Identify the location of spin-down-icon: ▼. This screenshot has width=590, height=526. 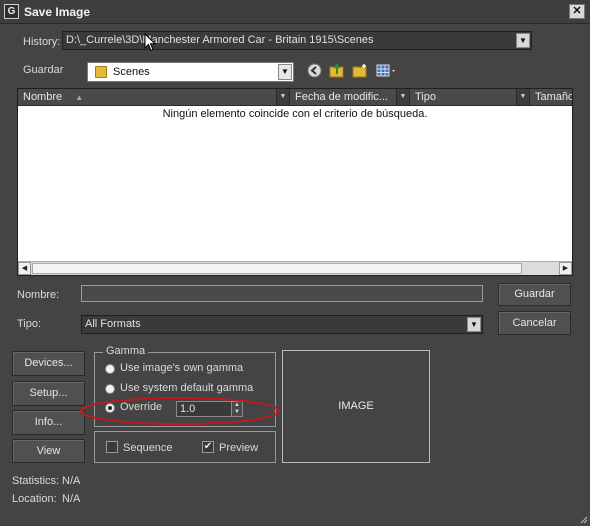
(237, 412).